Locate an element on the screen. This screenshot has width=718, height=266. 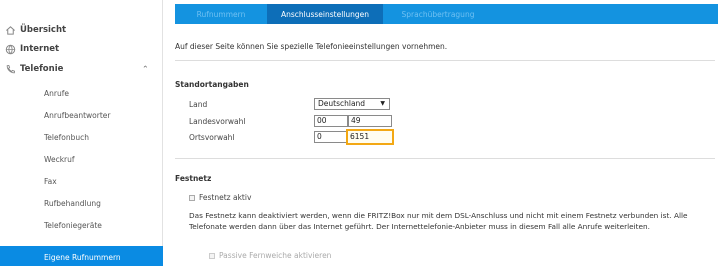
sidebar-subitem-anrufbeantworter: Anrufbeantworter is located at coordinates (81, 115).